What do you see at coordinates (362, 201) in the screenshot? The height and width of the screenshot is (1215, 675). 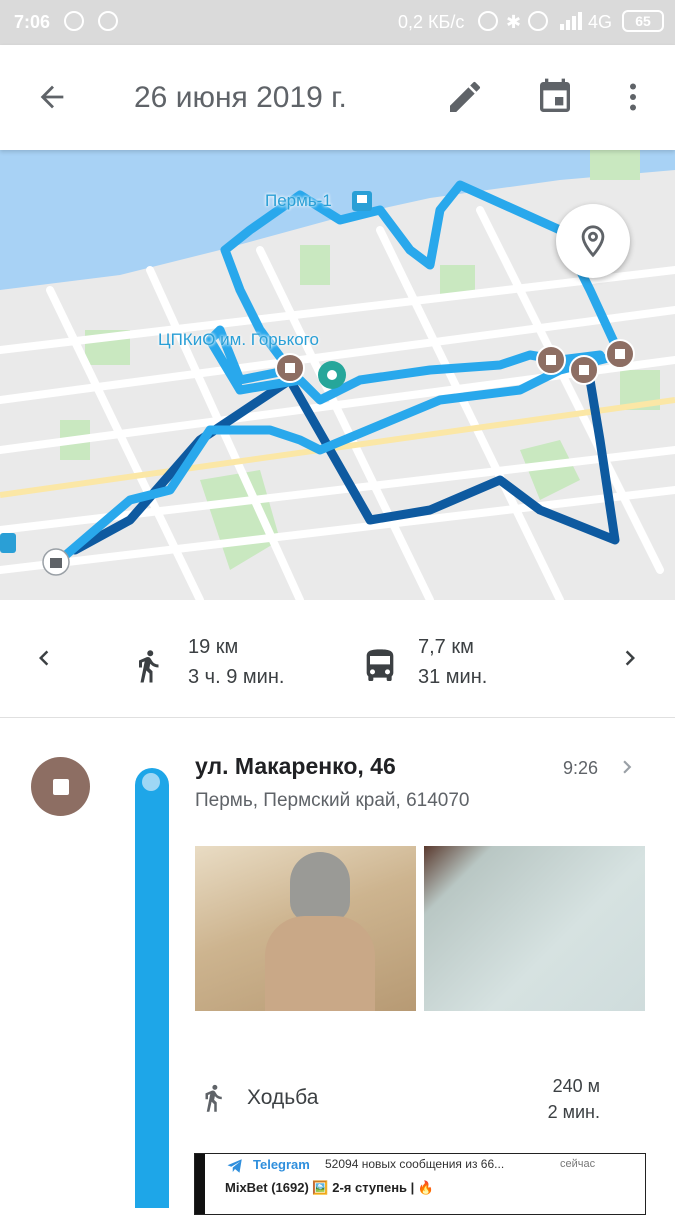 I see `train-station-icon` at bounding box center [362, 201].